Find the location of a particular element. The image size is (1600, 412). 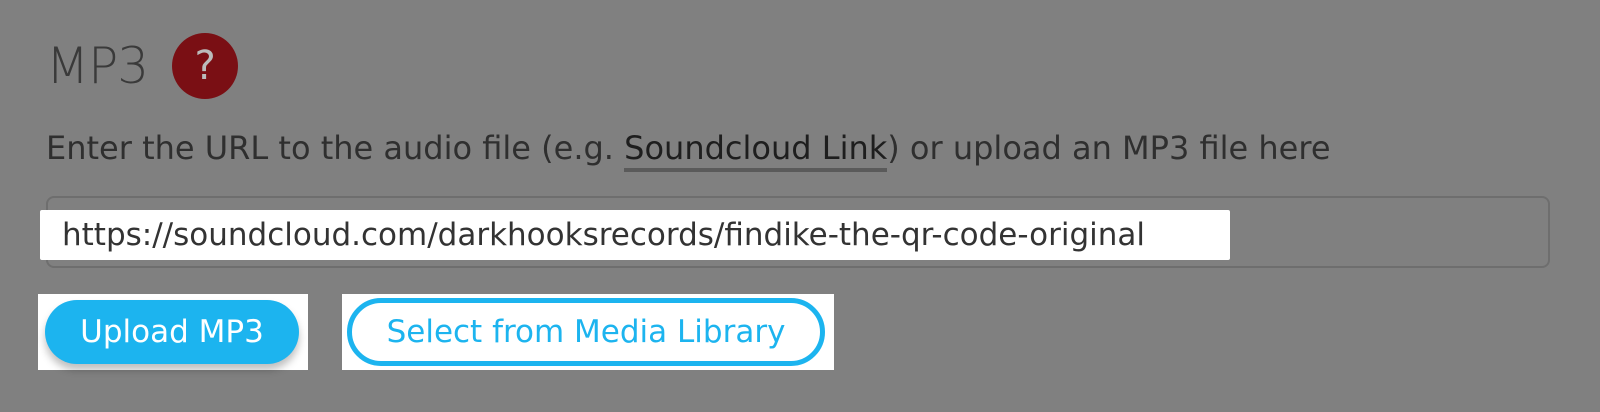

upload-mp3-button: Upload MP3 is located at coordinates (172, 332).